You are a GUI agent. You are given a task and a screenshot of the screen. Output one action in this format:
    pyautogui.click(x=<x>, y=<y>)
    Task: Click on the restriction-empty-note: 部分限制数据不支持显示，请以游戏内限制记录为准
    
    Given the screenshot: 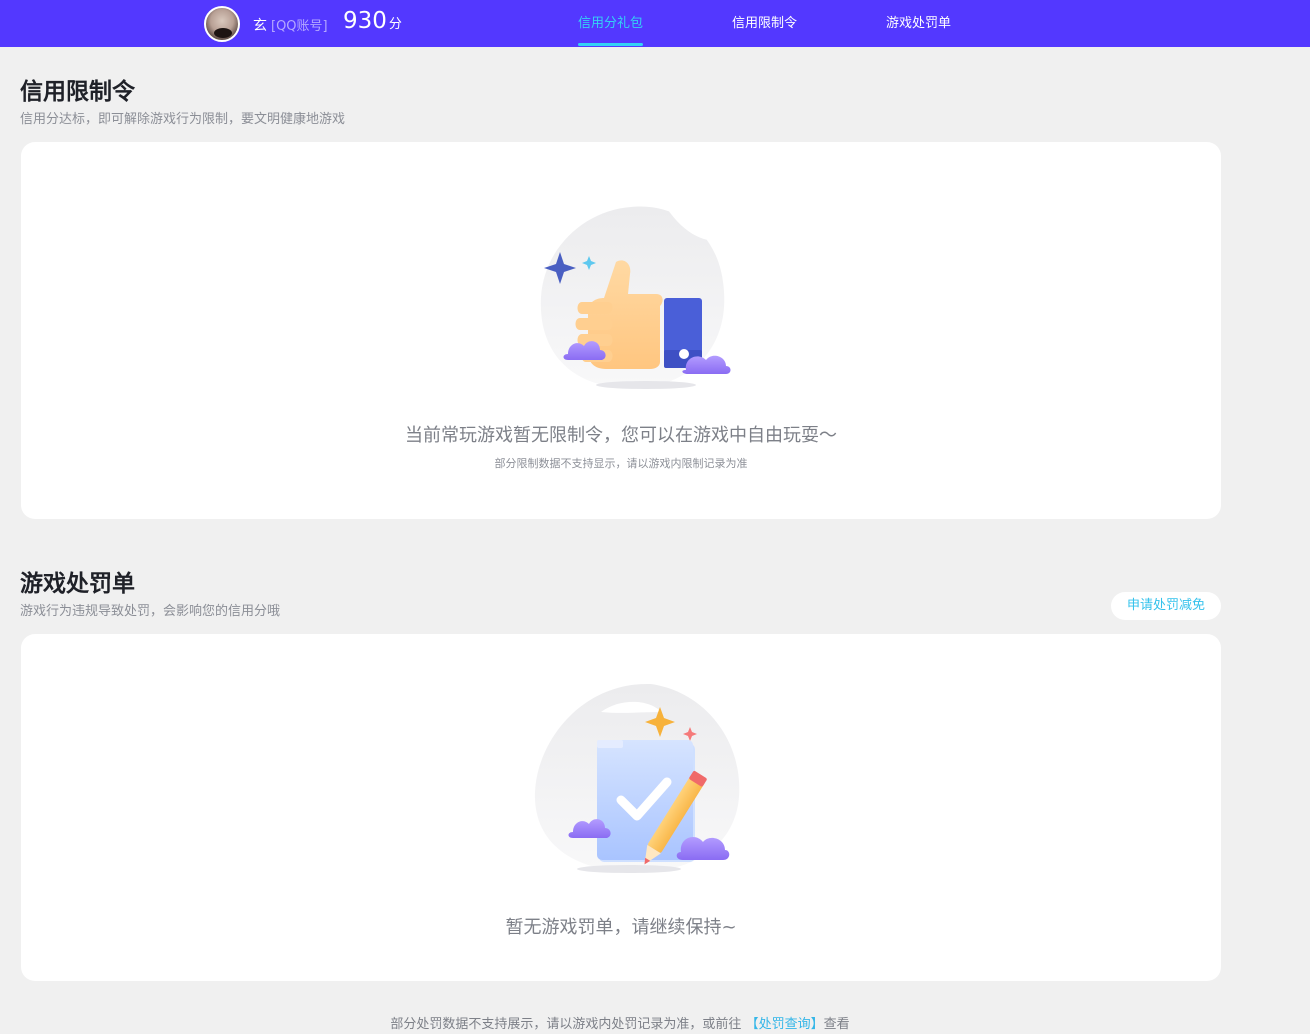 What is the action you would take?
    pyautogui.click(x=621, y=463)
    